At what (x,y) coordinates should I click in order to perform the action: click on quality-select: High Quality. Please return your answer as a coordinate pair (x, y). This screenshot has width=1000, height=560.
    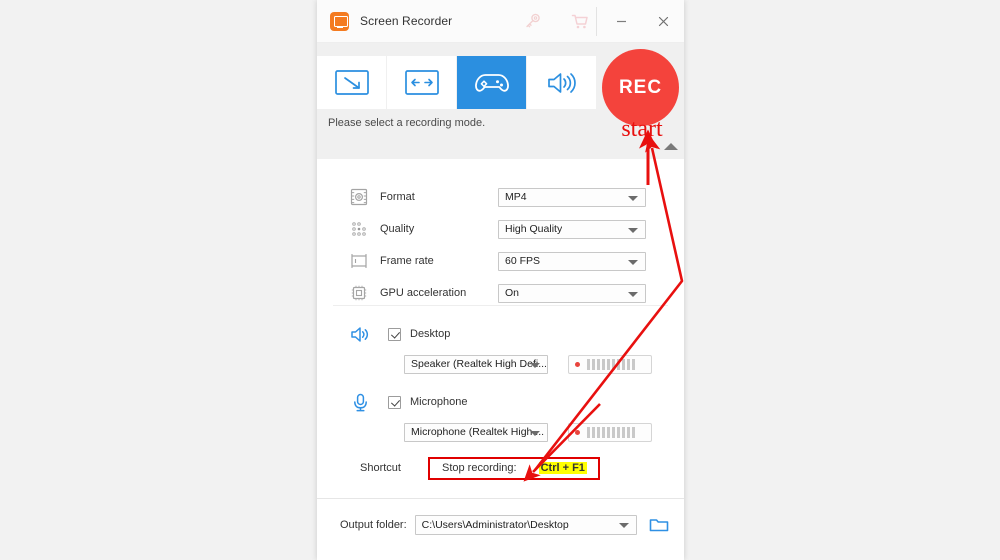
    Looking at the image, I should click on (572, 229).